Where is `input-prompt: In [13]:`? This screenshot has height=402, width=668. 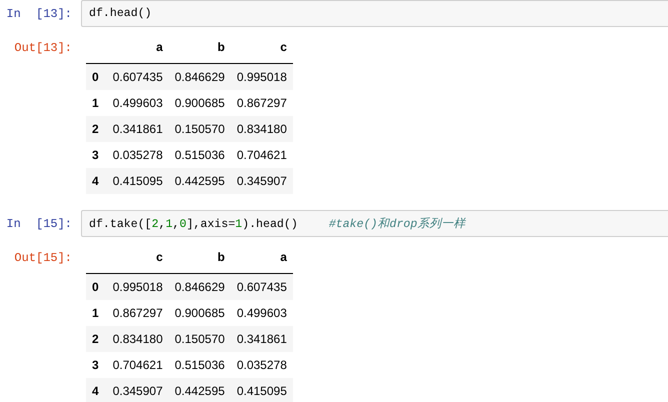 input-prompt: In [13]: is located at coordinates (39, 14).